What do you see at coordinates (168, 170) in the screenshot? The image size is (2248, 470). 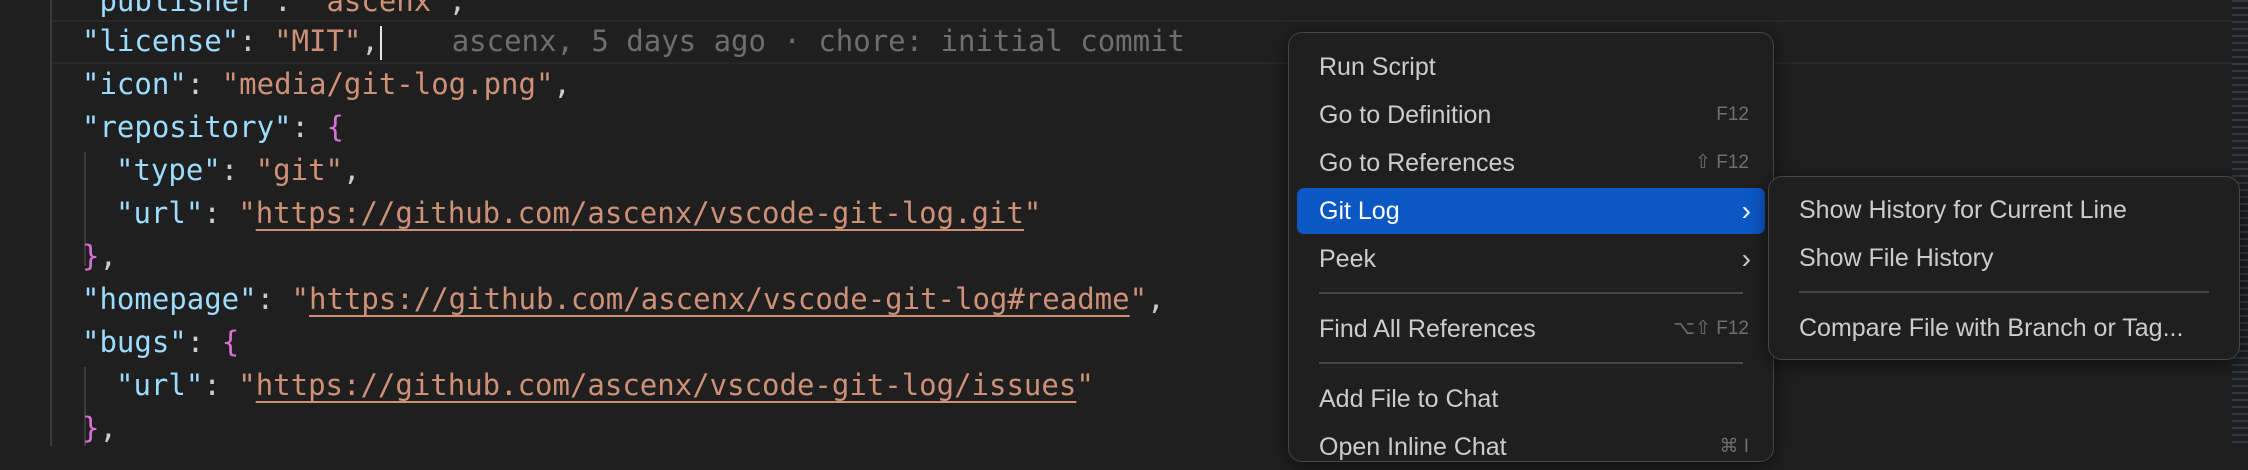 I see `json-key: "type"` at bounding box center [168, 170].